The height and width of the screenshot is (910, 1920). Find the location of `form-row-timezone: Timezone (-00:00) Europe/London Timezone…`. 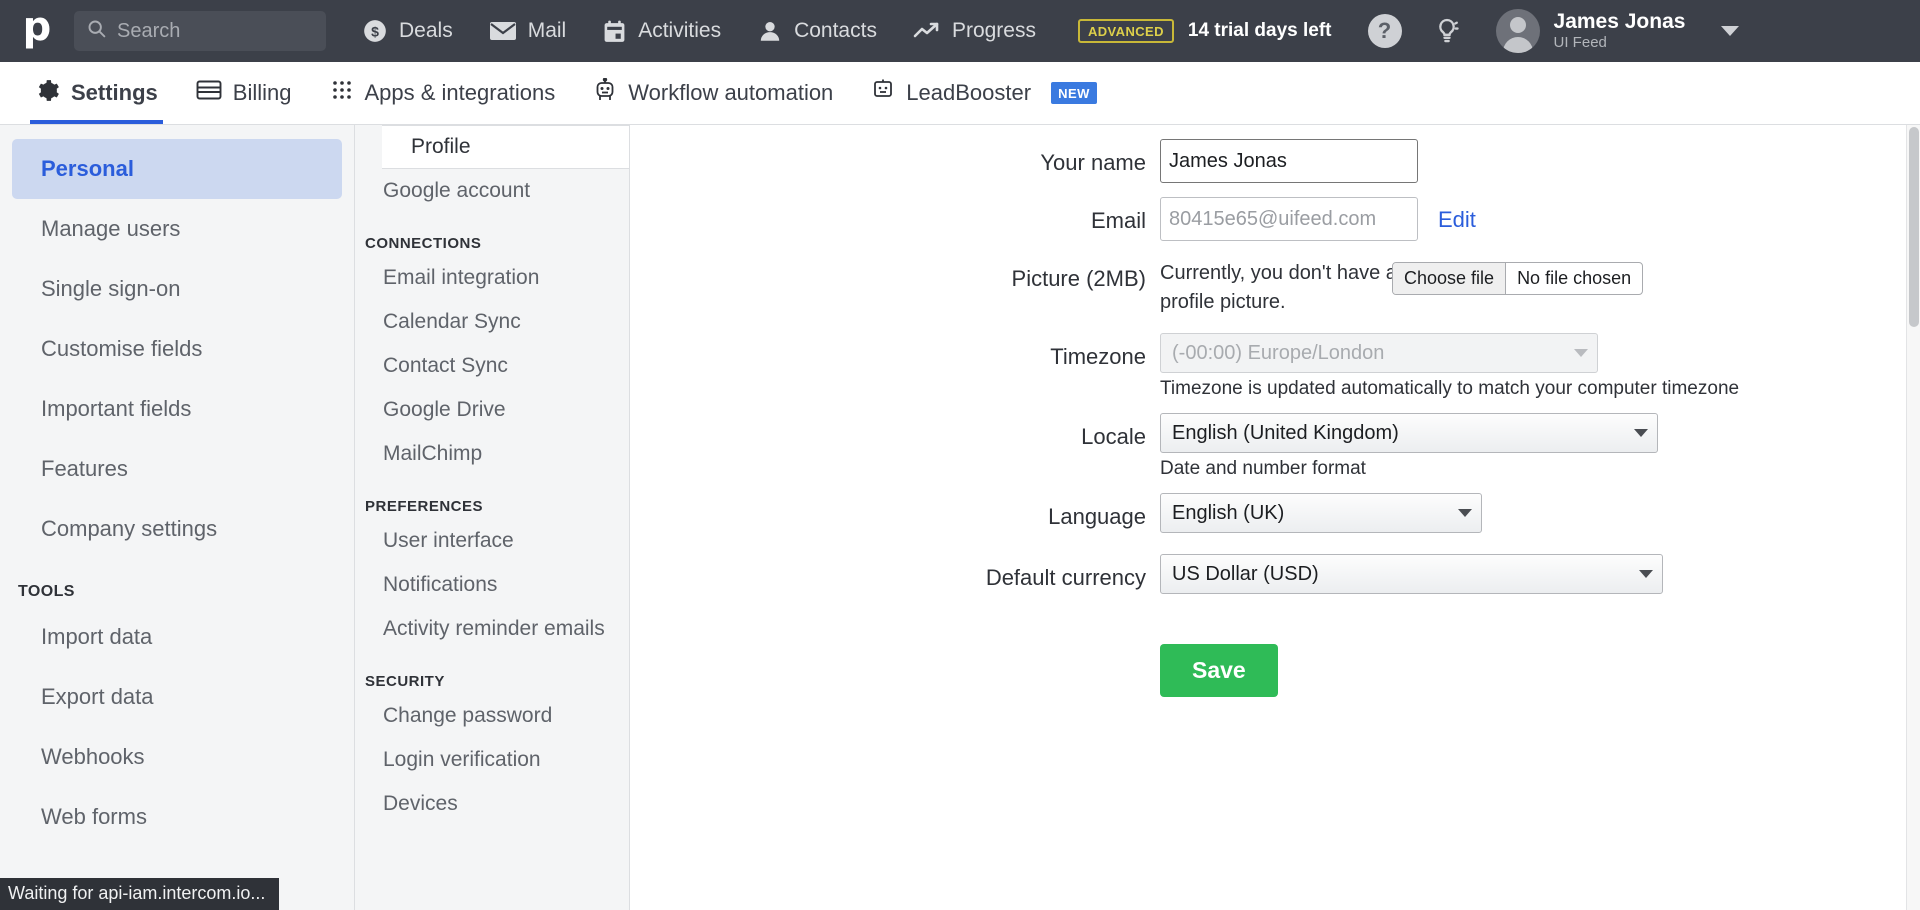

form-row-timezone: Timezone (-00:00) Europe/London Timezone… is located at coordinates (1275, 366).